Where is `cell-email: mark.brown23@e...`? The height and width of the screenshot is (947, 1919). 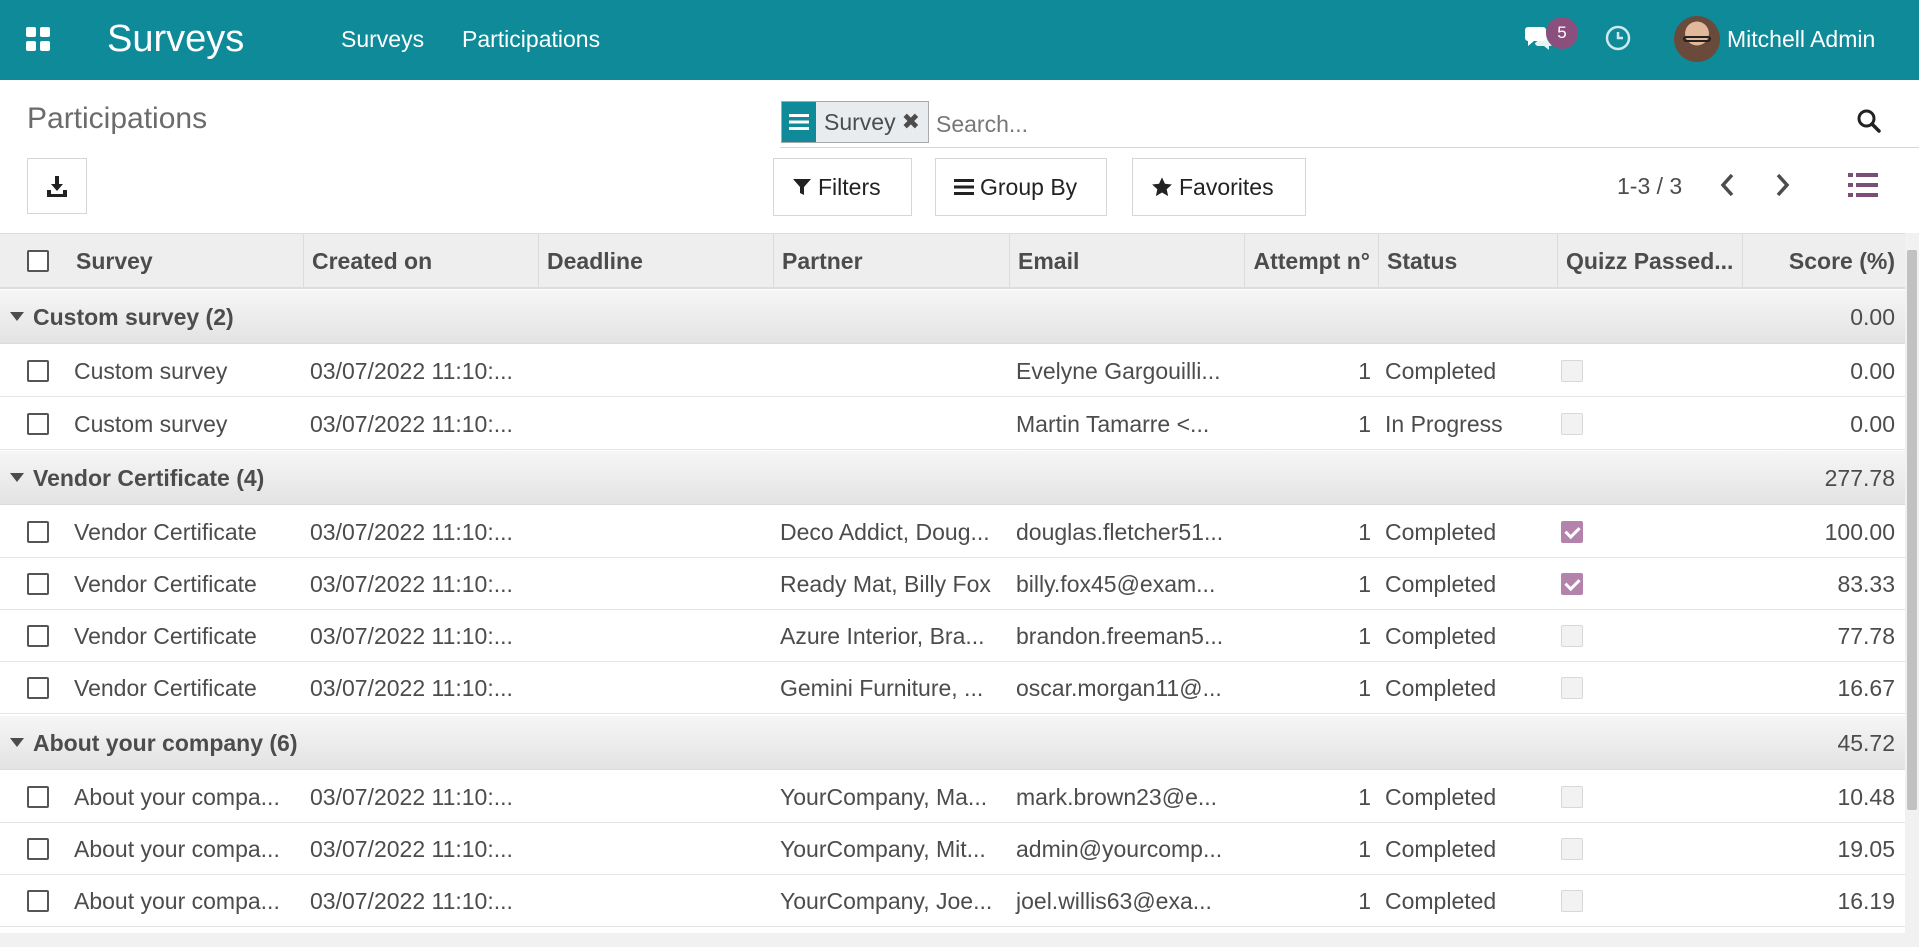 cell-email: mark.brown23@e... is located at coordinates (1117, 797).